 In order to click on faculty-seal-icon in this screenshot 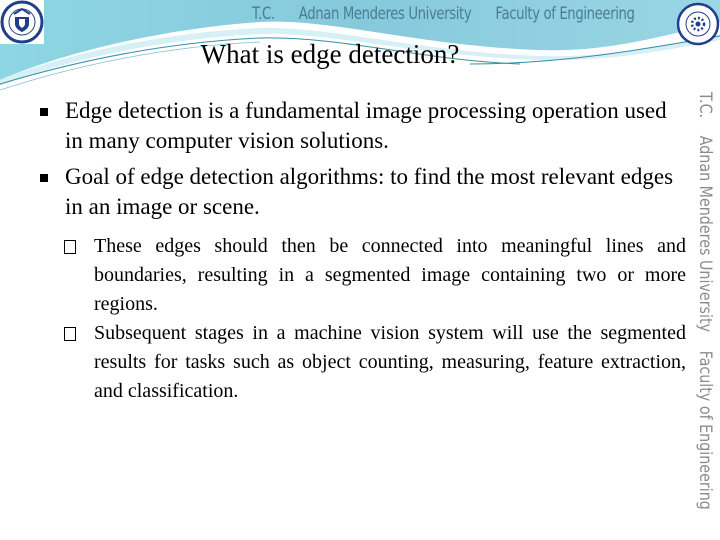, I will do `click(698, 24)`.